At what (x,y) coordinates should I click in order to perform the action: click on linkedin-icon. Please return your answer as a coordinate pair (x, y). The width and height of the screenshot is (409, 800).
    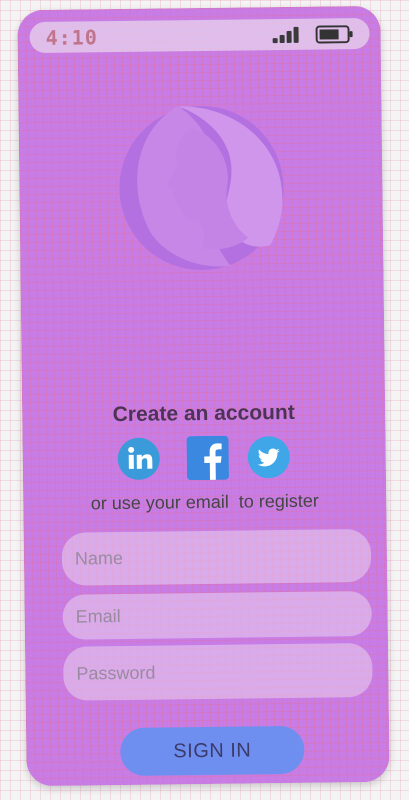
    Looking at the image, I should click on (138, 459).